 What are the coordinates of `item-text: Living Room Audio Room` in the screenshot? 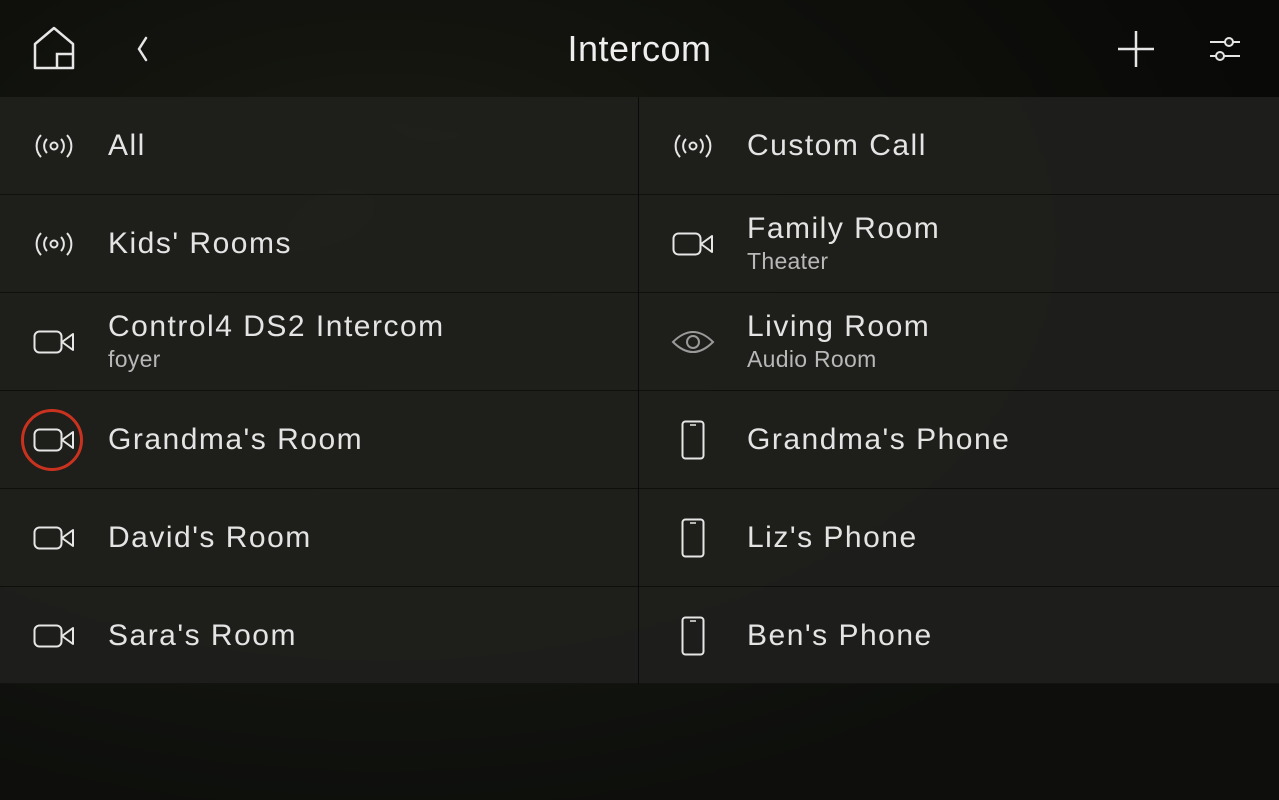 It's located at (838, 341).